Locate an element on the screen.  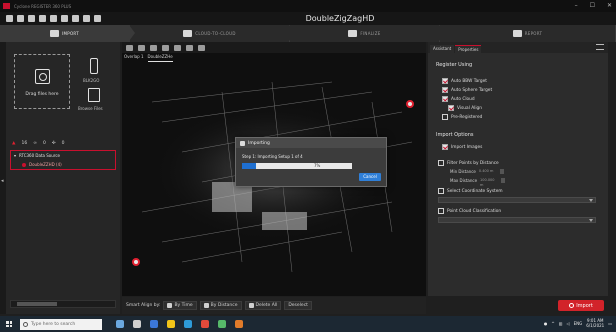
min-distance-input: 0.400 m is located at coordinates (488, 171).